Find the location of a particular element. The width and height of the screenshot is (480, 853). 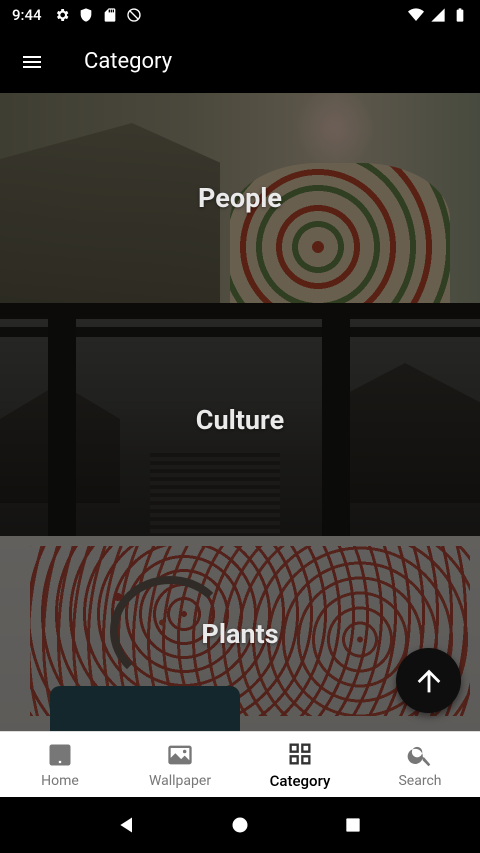

nav-item-home: Home is located at coordinates (60, 764).